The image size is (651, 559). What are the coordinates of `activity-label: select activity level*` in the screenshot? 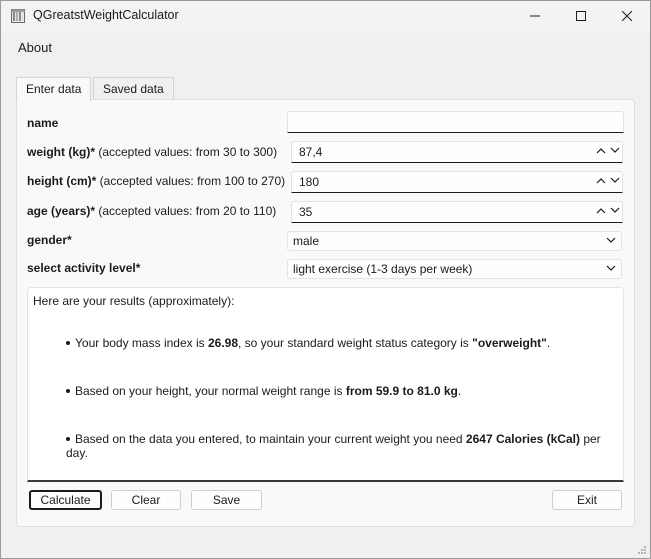 It's located at (84, 268).